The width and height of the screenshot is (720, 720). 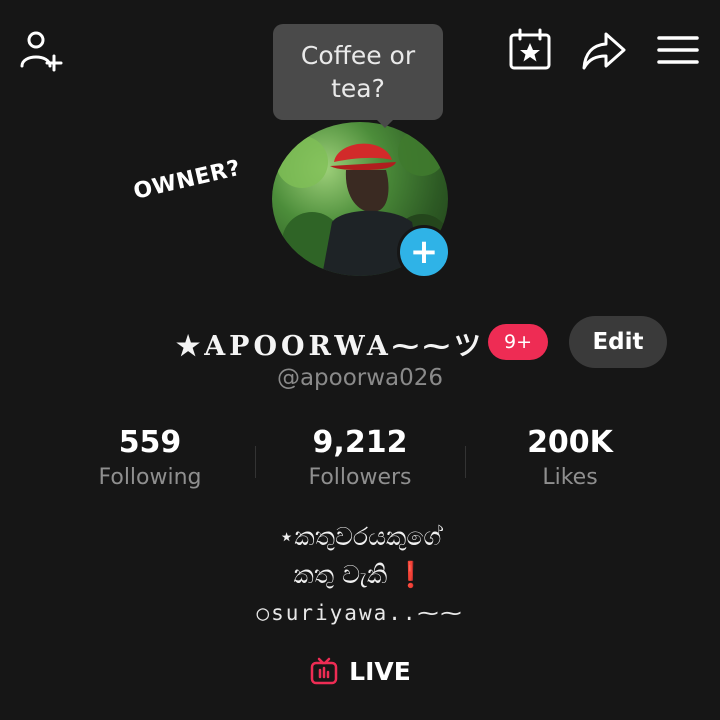 I want to click on person-plus-icon, so click(x=41, y=51).